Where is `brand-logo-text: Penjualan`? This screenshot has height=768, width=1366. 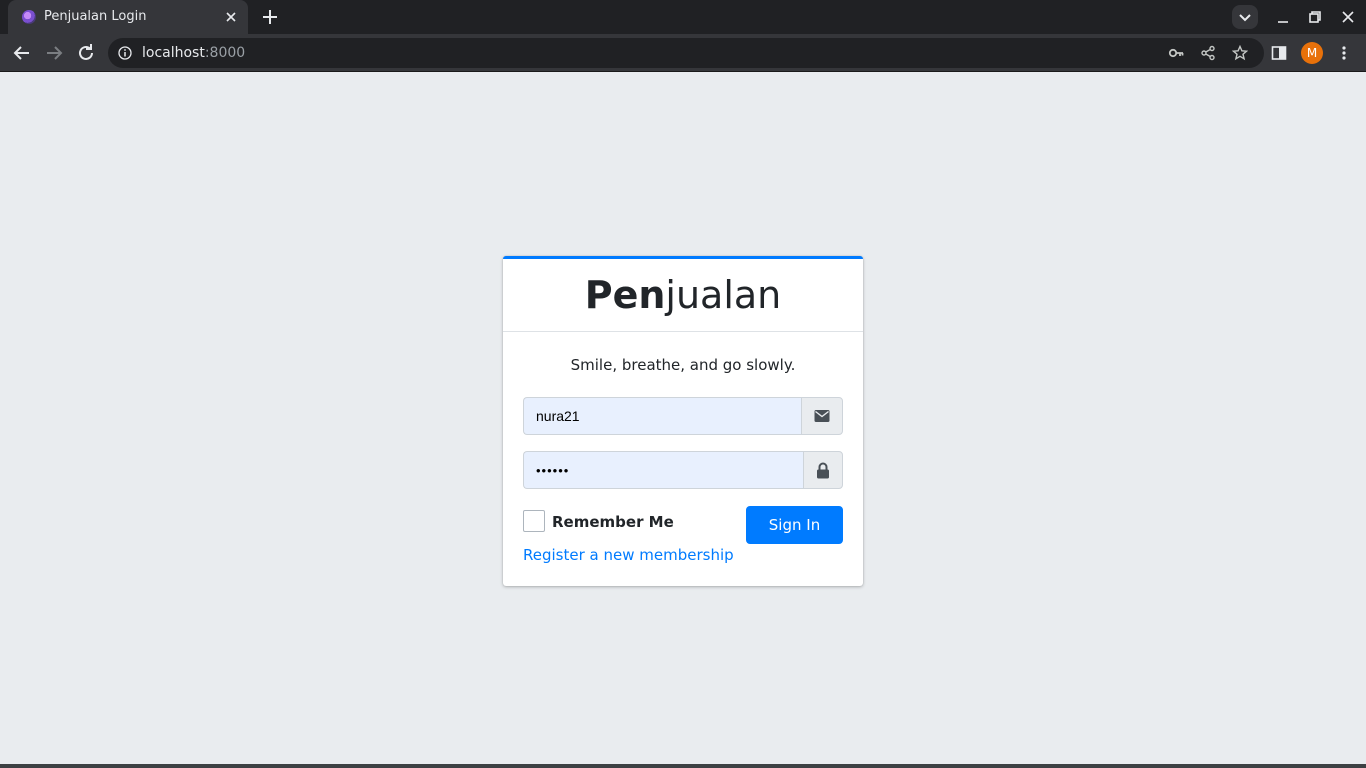
brand-logo-text: Penjualan is located at coordinates (683, 295).